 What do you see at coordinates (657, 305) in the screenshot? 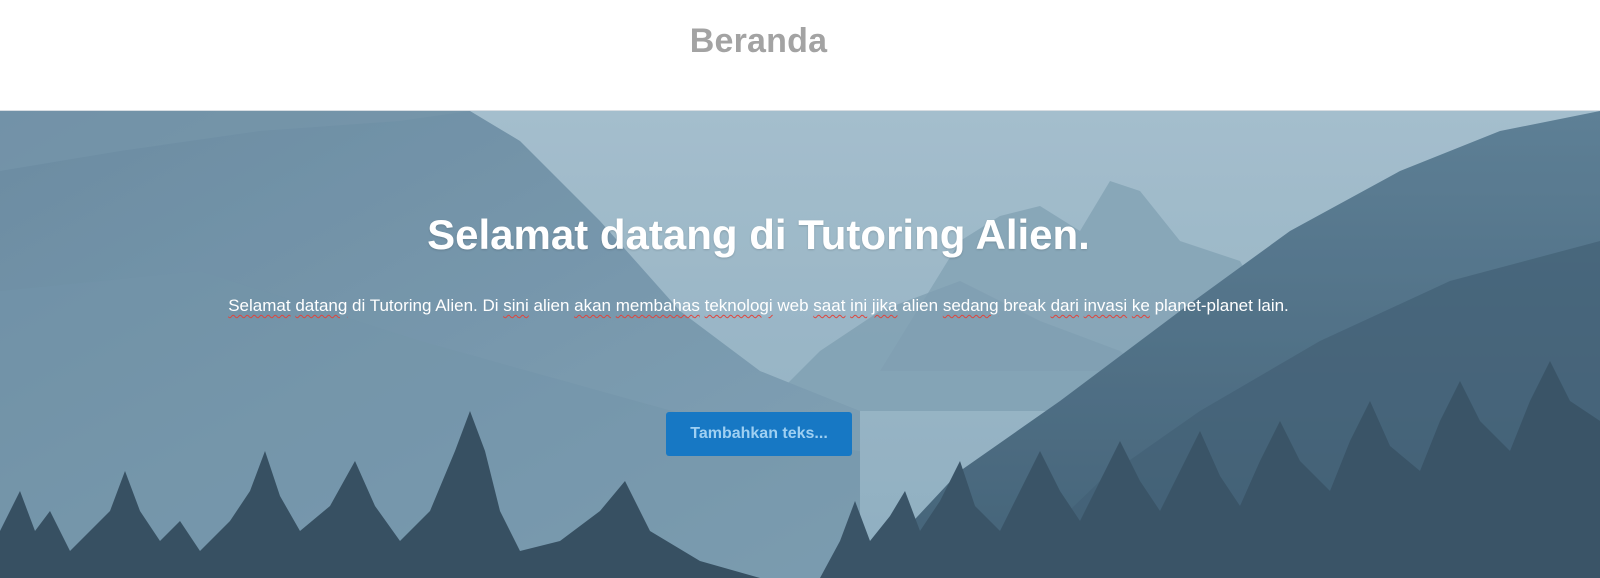
I see `spellcheck-word: membahas` at bounding box center [657, 305].